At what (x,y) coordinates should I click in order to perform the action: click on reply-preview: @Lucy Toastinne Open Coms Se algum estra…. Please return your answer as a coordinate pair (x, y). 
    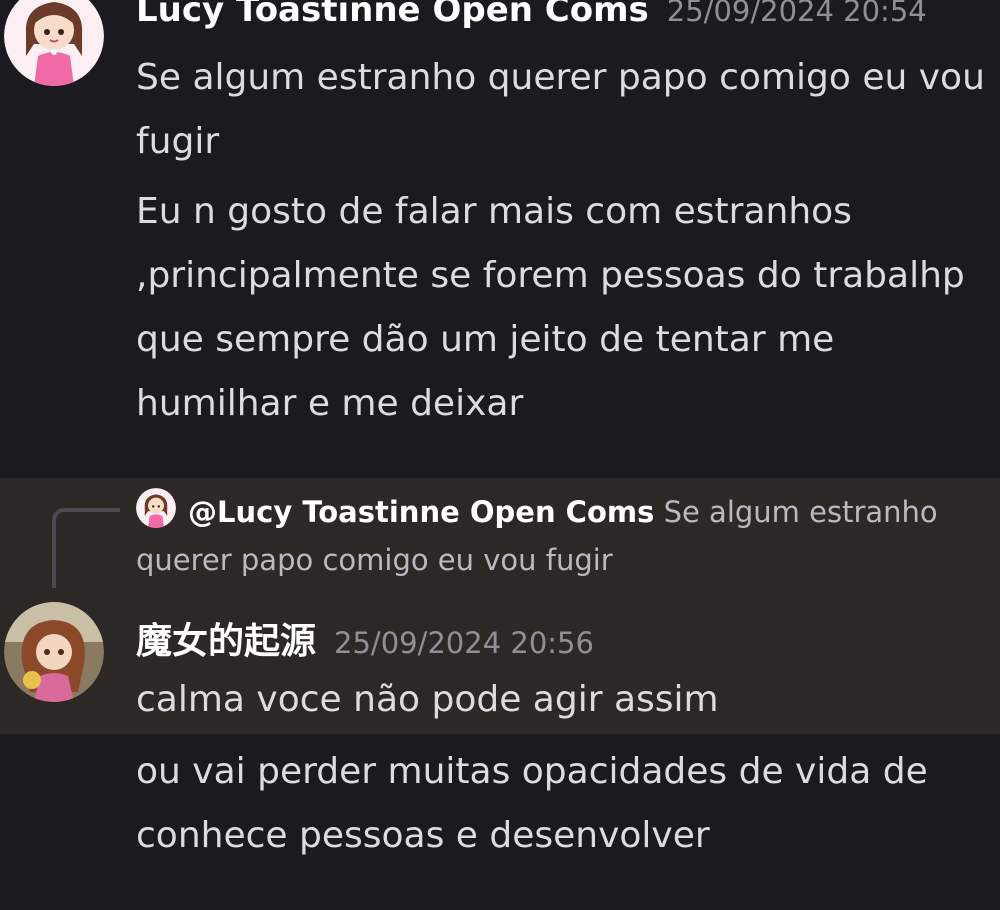
    Looking at the image, I should click on (551, 536).